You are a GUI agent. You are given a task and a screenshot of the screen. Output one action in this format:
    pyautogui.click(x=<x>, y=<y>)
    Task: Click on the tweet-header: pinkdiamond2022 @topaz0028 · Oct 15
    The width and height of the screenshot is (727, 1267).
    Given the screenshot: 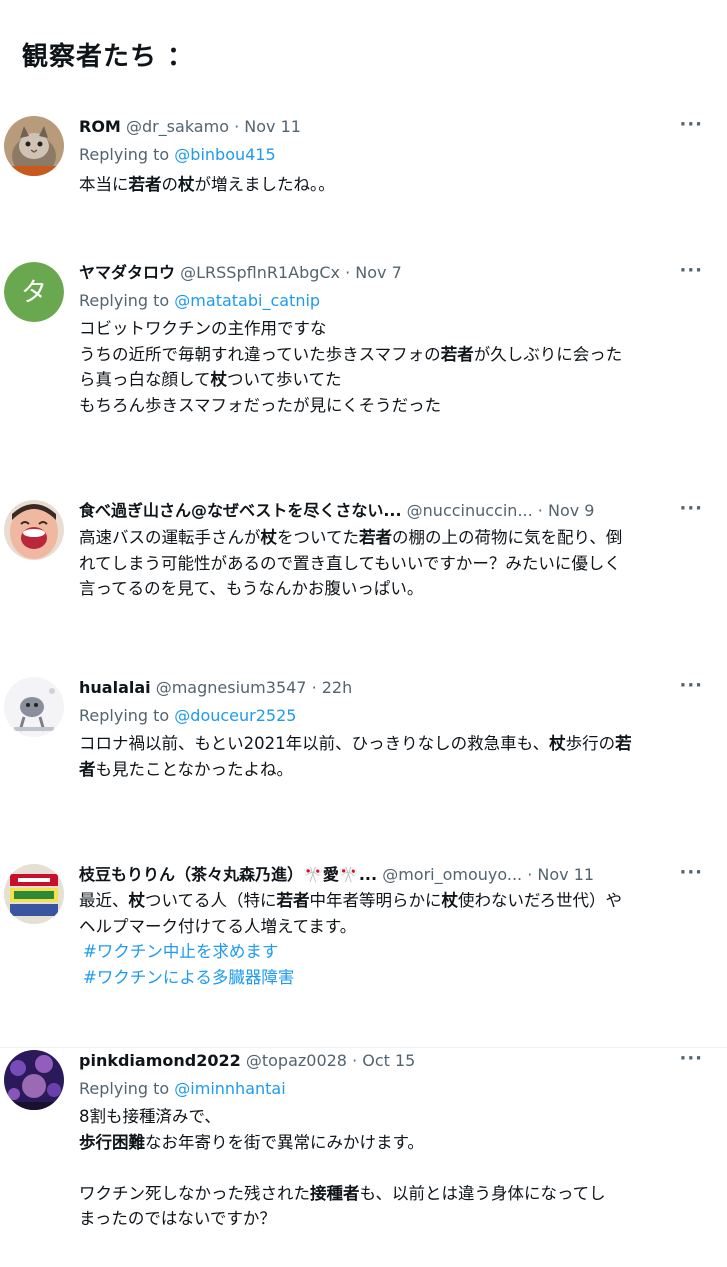 What is the action you would take?
    pyautogui.click(x=380, y=1061)
    